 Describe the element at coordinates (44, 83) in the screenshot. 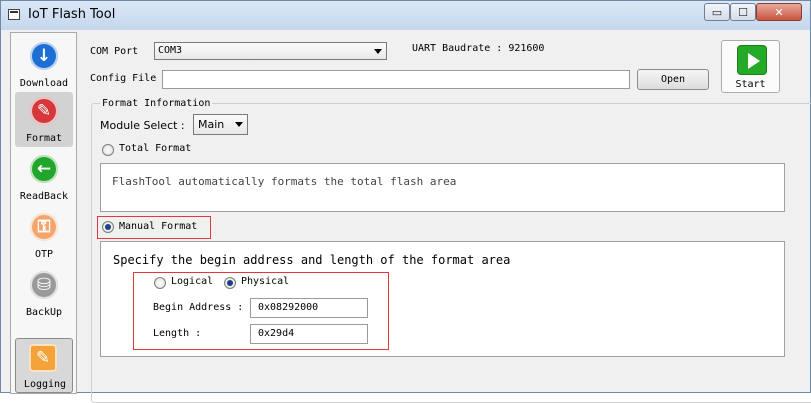

I see `sidebar-item-label: Download` at that location.